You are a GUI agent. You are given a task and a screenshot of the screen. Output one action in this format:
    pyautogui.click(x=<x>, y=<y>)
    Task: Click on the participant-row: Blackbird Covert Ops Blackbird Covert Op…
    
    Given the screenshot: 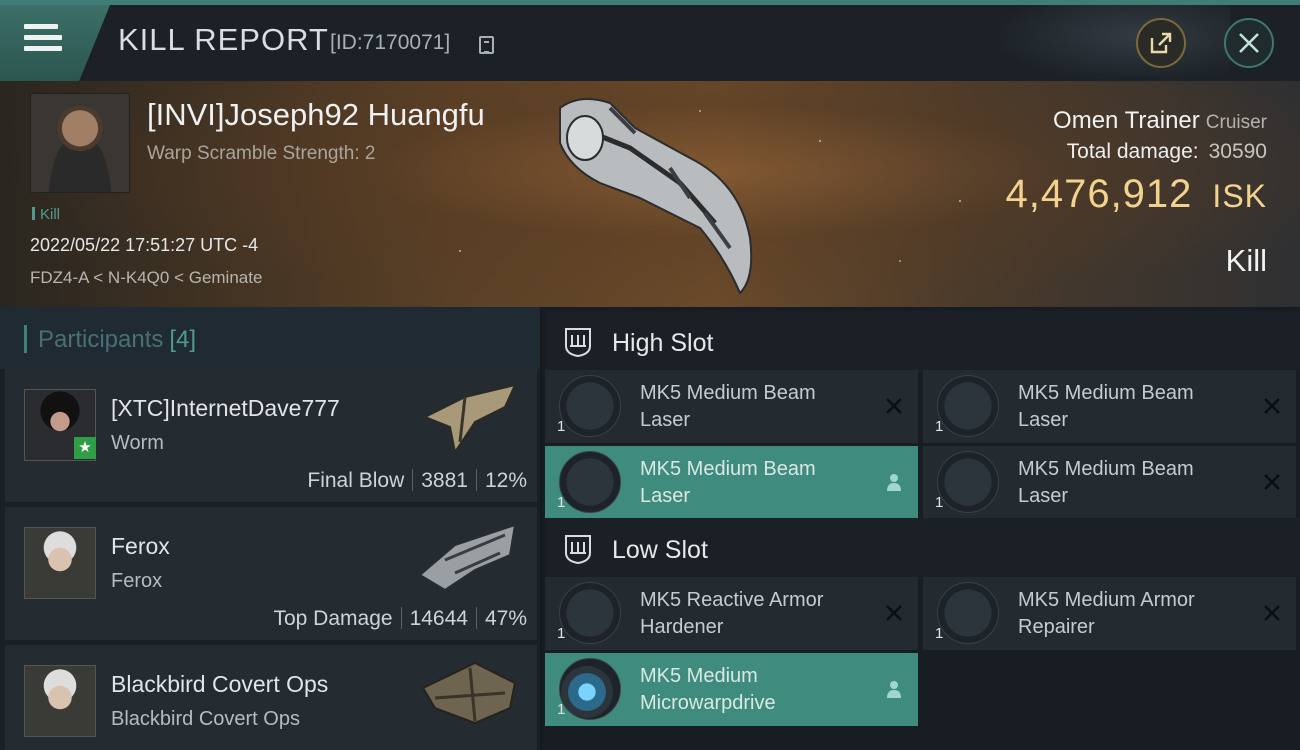 What is the action you would take?
    pyautogui.click(x=271, y=697)
    